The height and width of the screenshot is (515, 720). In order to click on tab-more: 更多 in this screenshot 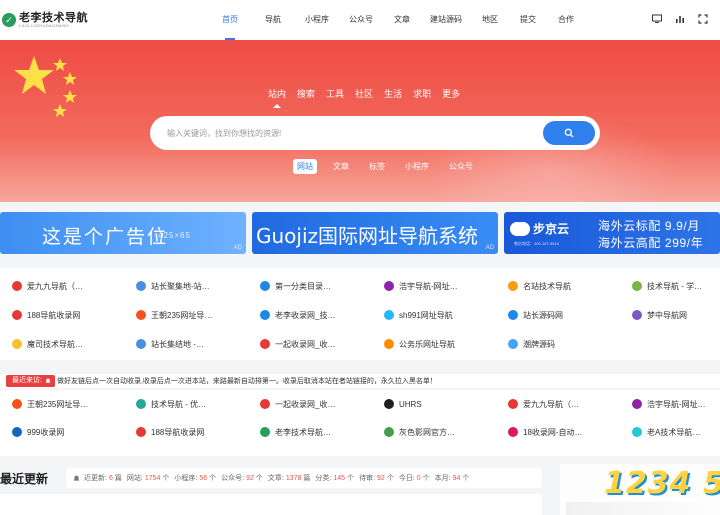, I will do `click(451, 93)`.